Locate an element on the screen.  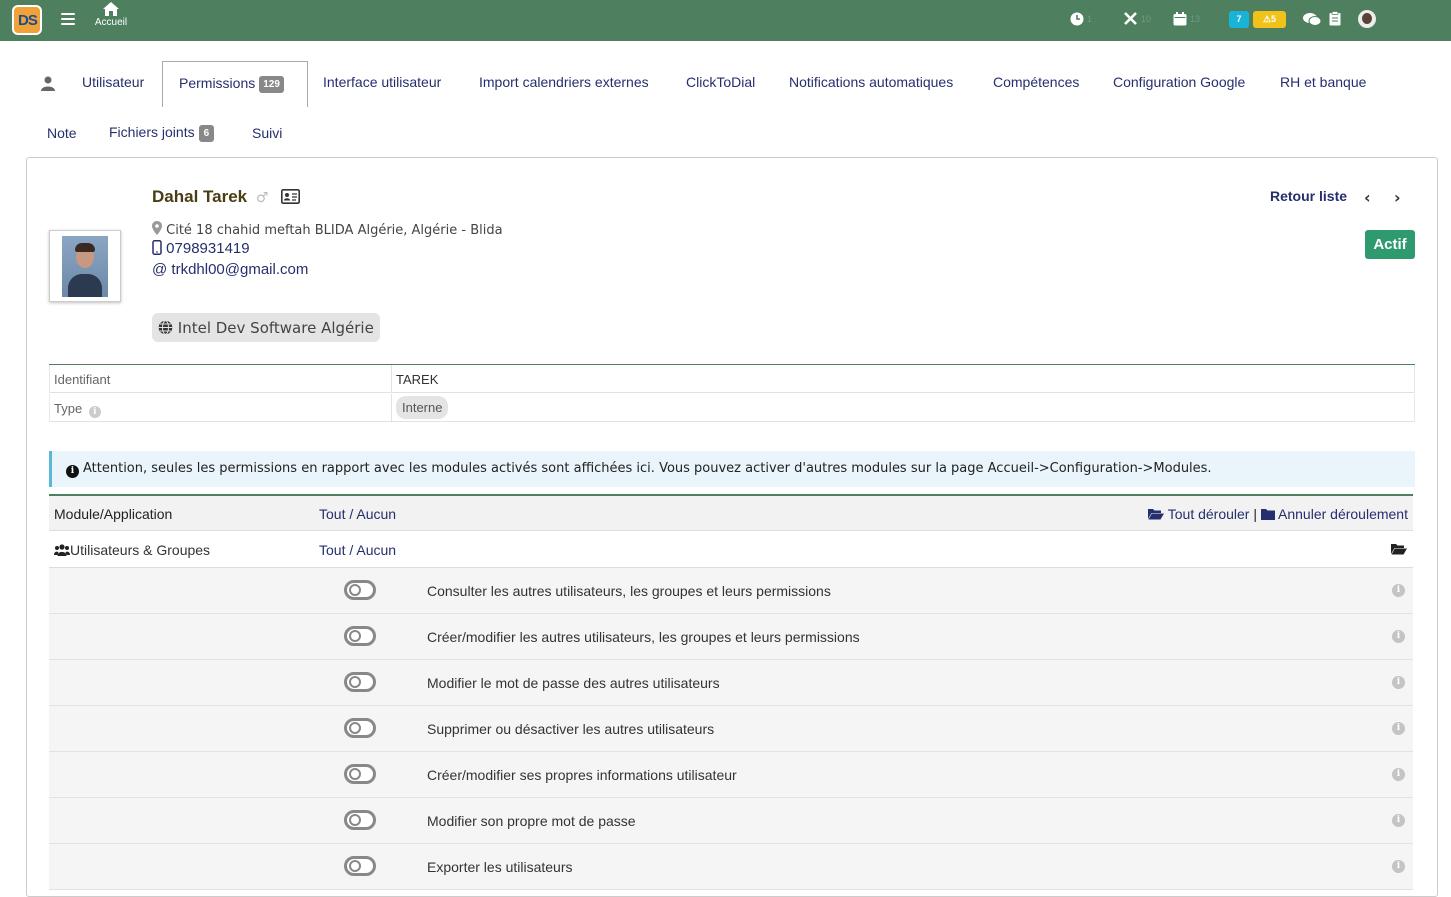
clock-icon is located at coordinates (1077, 19).